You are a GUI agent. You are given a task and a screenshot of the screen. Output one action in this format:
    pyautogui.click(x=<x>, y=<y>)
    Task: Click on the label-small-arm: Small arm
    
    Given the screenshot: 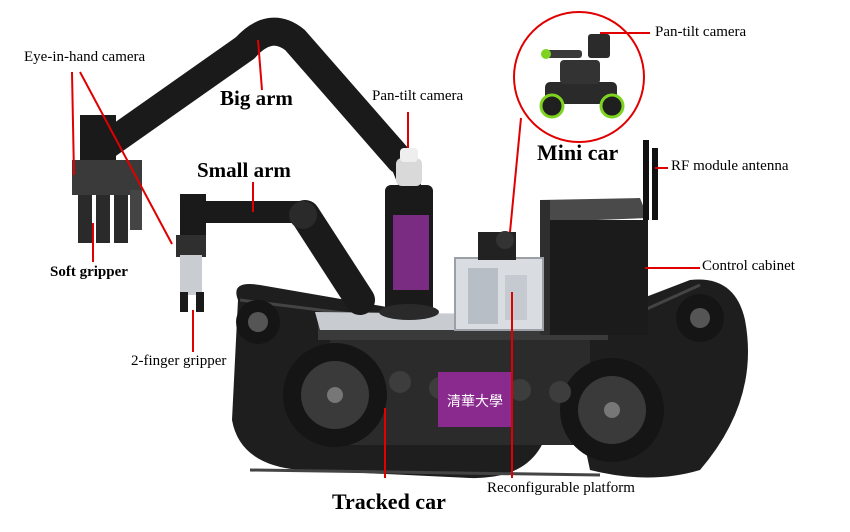 What is the action you would take?
    pyautogui.click(x=244, y=170)
    